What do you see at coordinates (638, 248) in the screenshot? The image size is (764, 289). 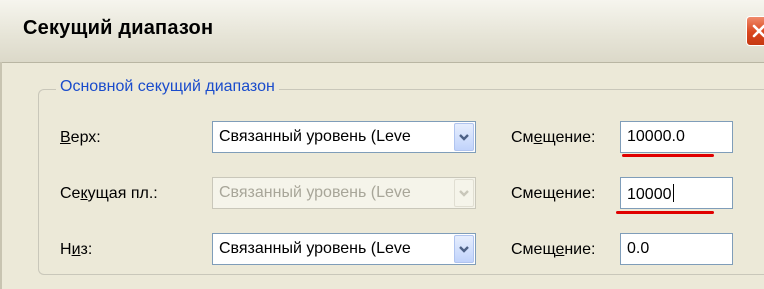 I see `bottom-offset-value: 0.0` at bounding box center [638, 248].